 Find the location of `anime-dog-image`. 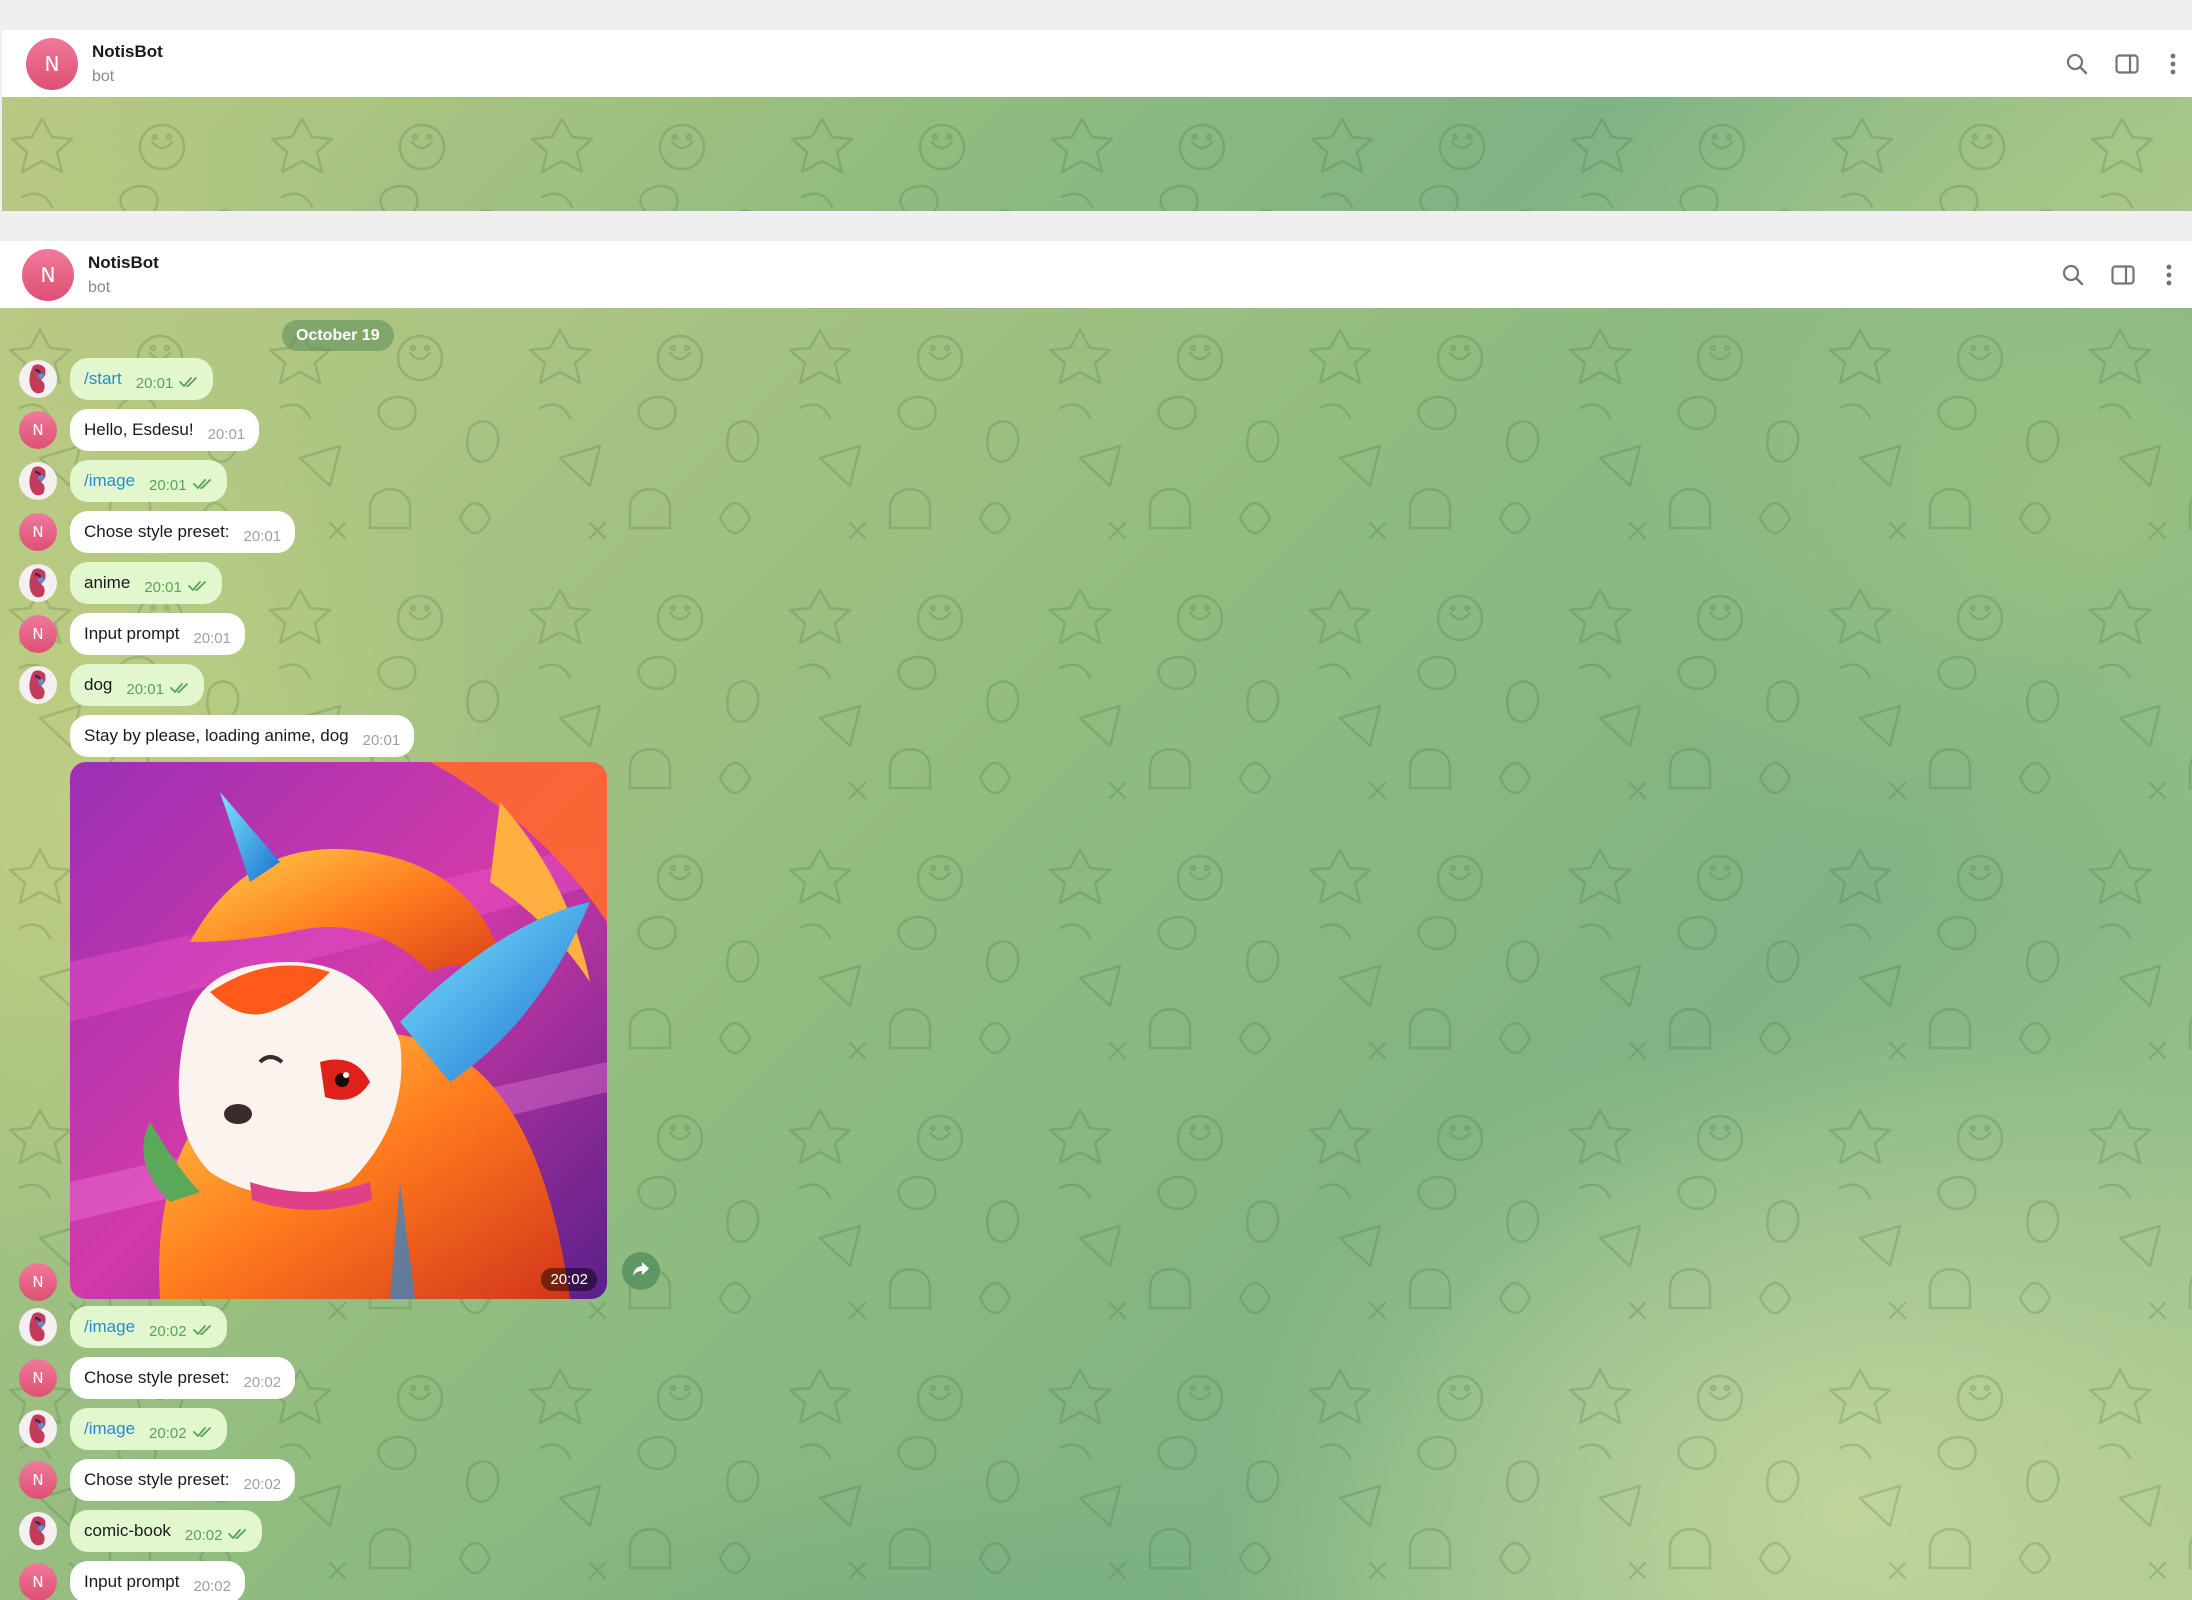

anime-dog-image is located at coordinates (338, 1030).